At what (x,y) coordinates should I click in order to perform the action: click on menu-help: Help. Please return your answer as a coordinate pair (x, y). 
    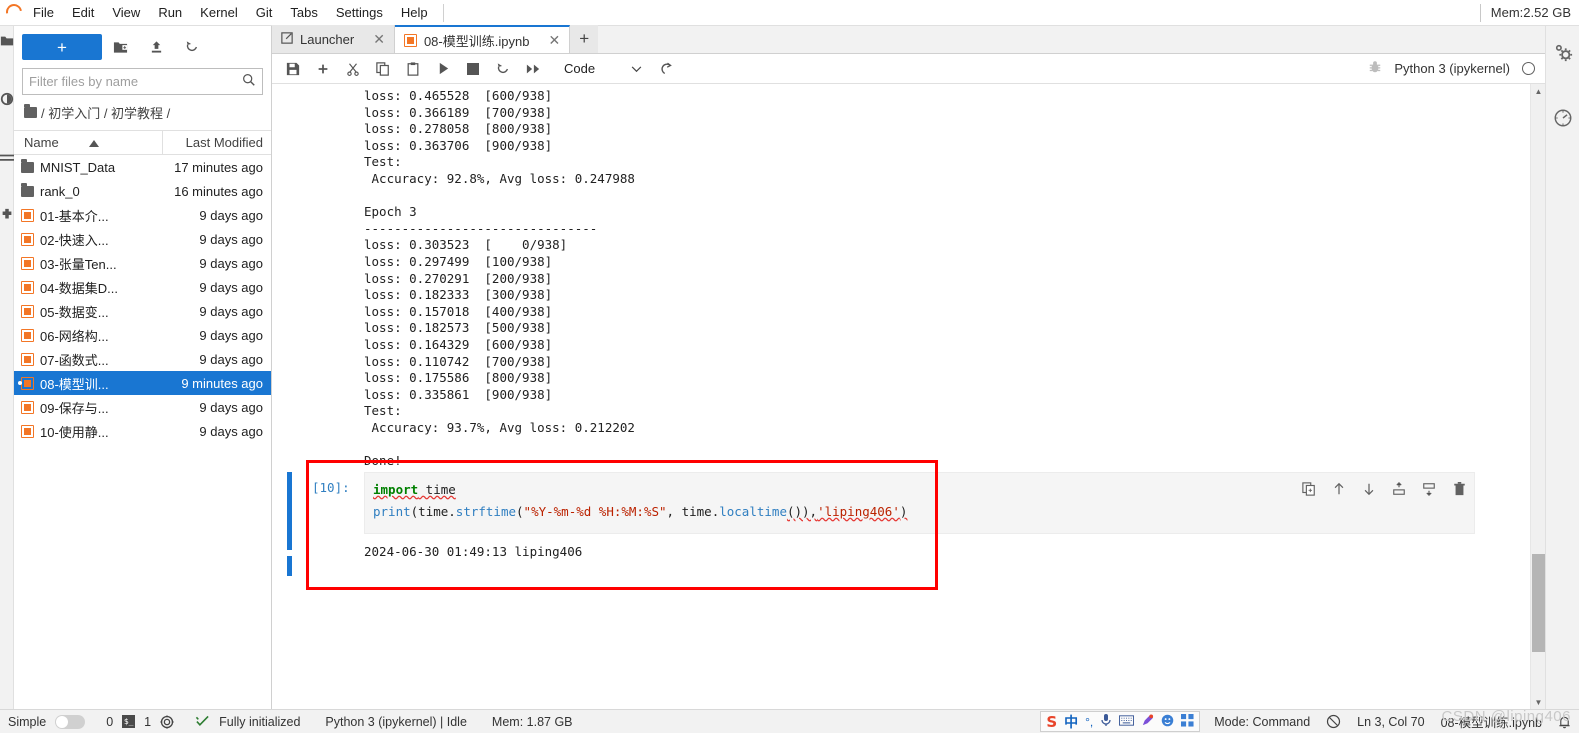
    Looking at the image, I should click on (414, 12).